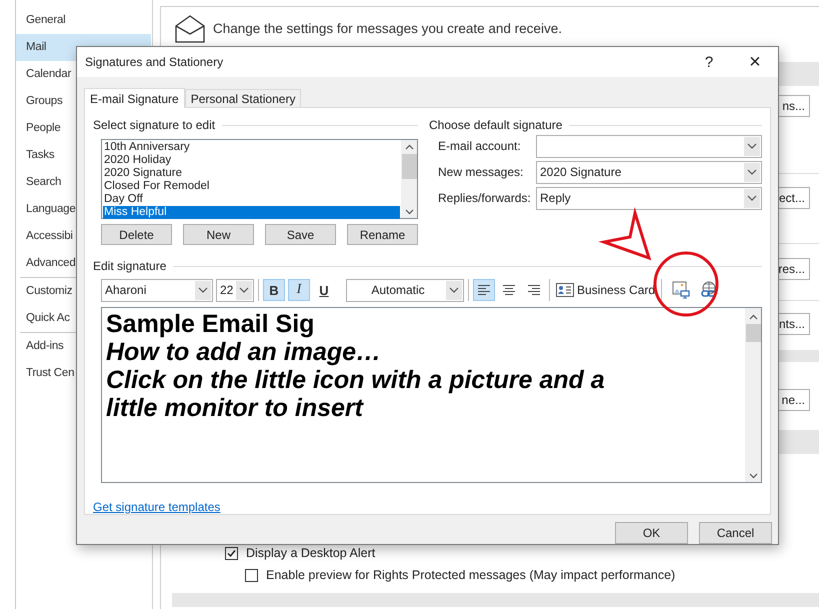 This screenshot has height=609, width=819. I want to click on signature-text-line: Sample Email Sig, so click(211, 324).